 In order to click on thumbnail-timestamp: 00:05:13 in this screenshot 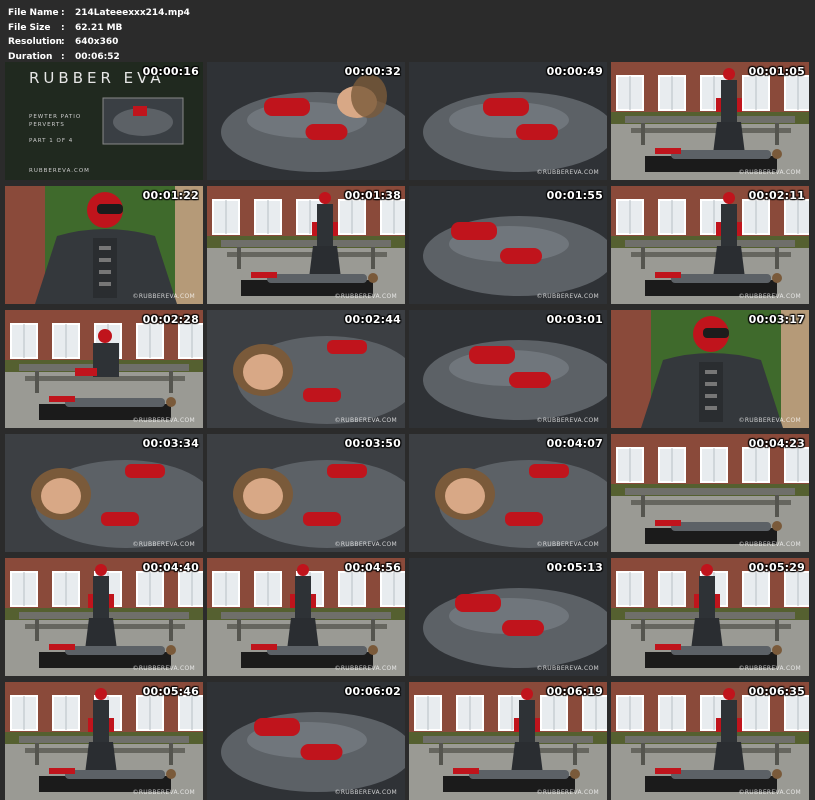, I will do `click(574, 567)`.